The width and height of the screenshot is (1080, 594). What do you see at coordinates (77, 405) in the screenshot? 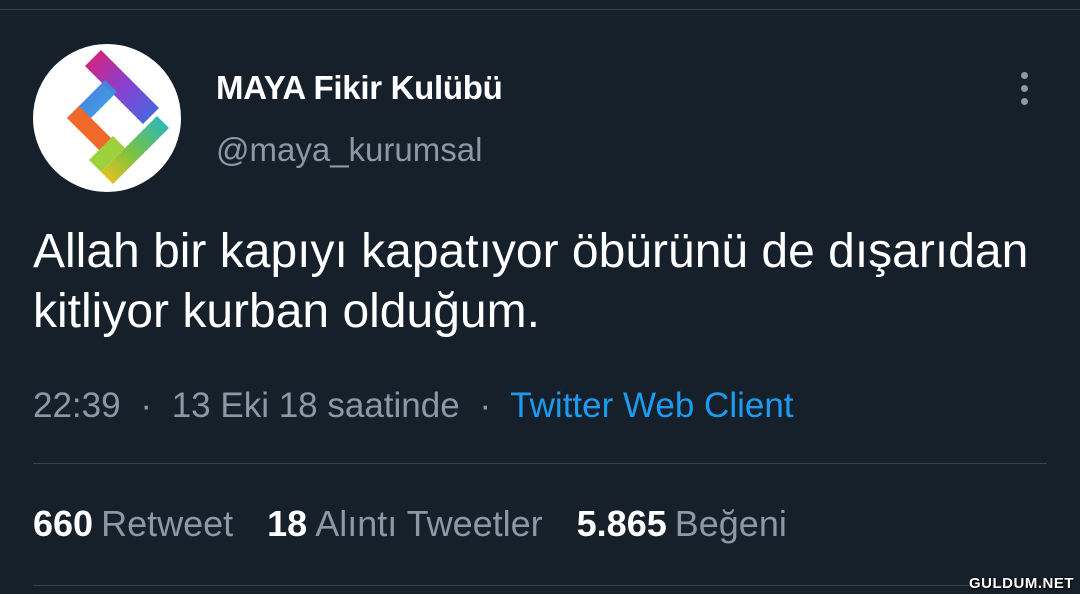
I see `tweet-time: 22:39` at bounding box center [77, 405].